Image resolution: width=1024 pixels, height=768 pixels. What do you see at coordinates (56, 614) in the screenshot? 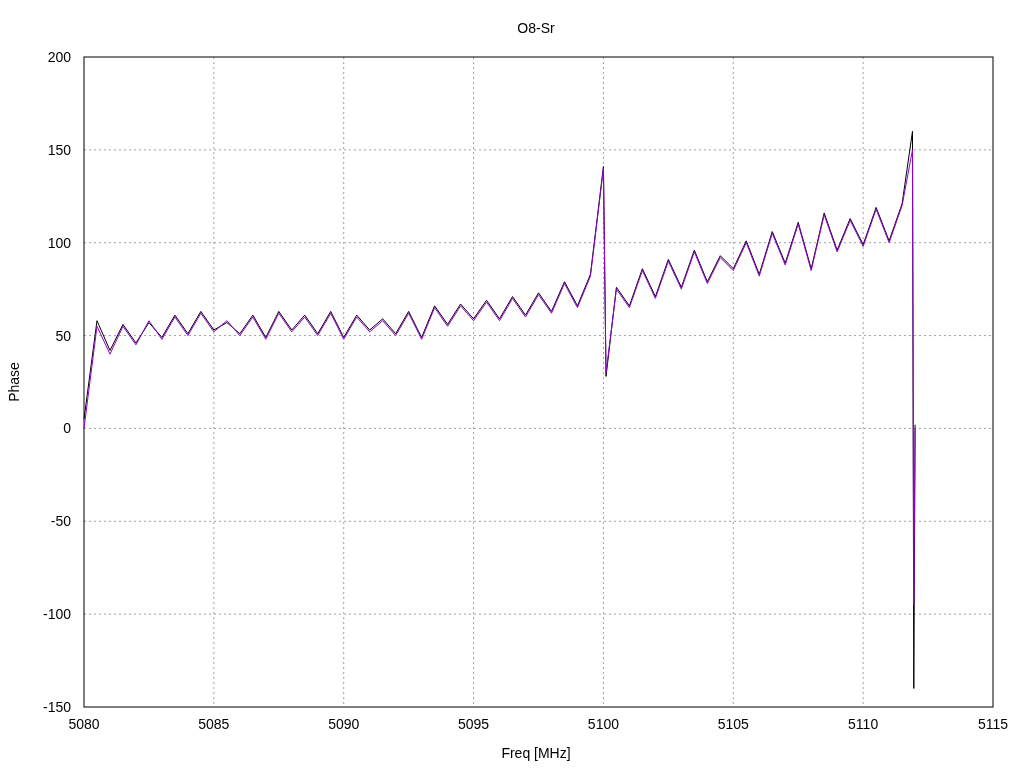
I see `y-tick-label: -100` at bounding box center [56, 614].